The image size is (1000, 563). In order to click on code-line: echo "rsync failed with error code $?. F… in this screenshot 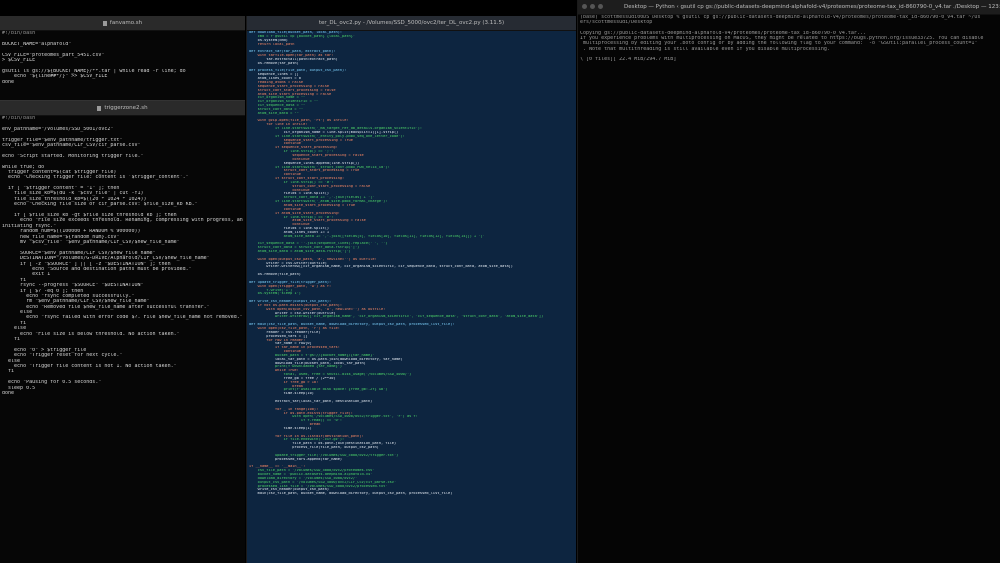, I will do `click(122, 318)`.